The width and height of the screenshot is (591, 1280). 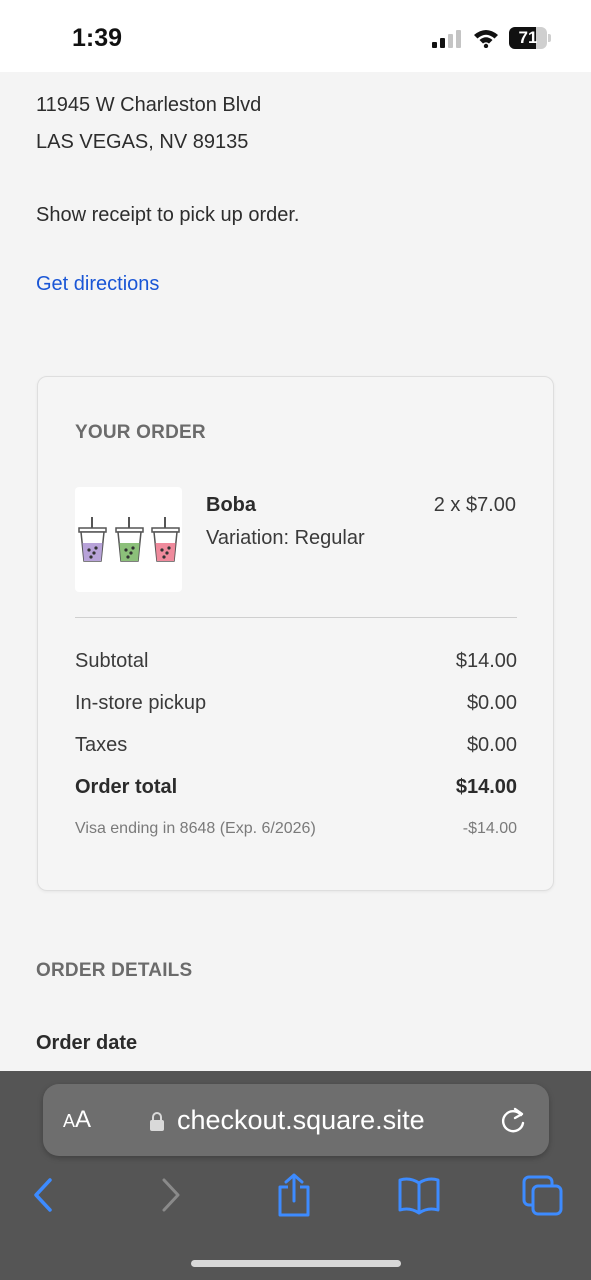 I want to click on status-time: 1:39, so click(x=97, y=38).